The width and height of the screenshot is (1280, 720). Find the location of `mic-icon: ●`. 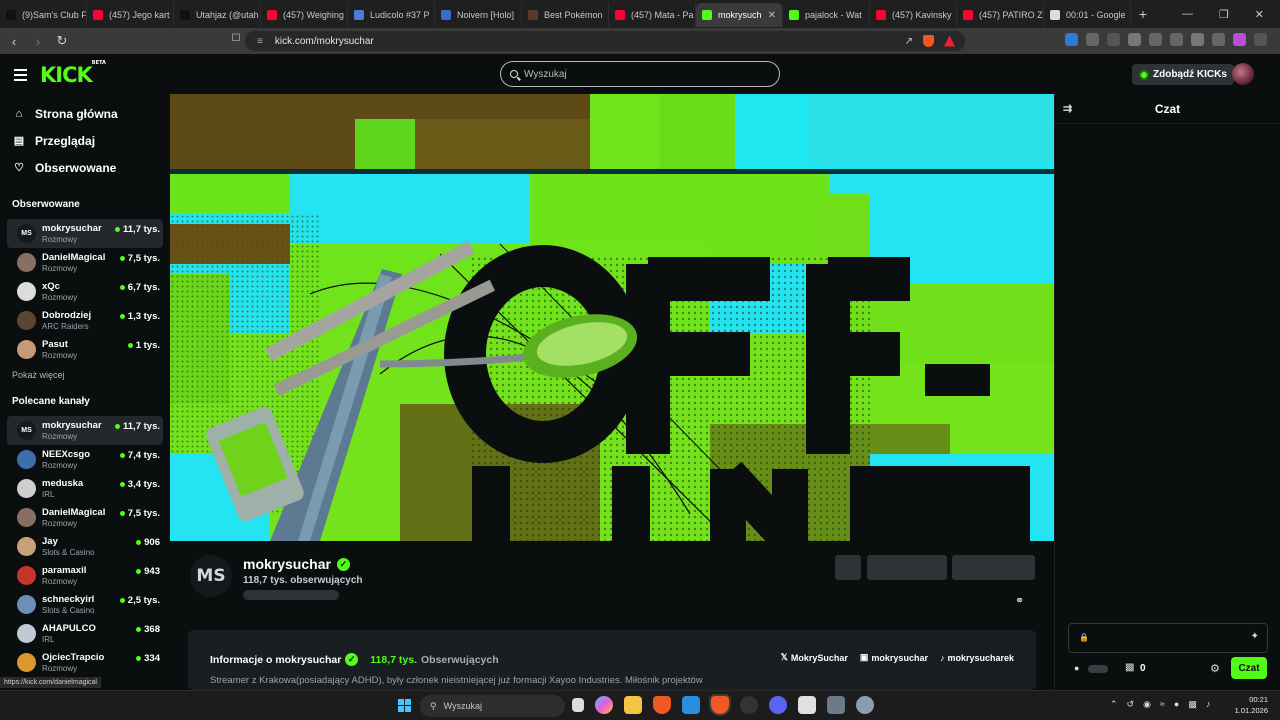

mic-icon: ● is located at coordinates (1176, 704).